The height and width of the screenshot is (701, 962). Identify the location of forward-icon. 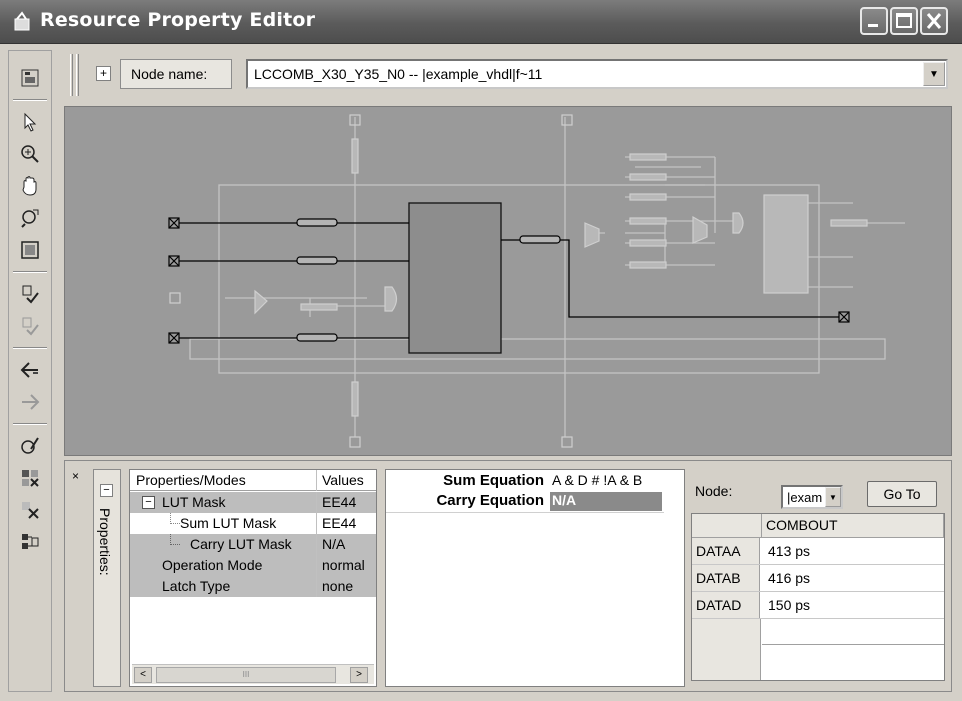
(30, 402).